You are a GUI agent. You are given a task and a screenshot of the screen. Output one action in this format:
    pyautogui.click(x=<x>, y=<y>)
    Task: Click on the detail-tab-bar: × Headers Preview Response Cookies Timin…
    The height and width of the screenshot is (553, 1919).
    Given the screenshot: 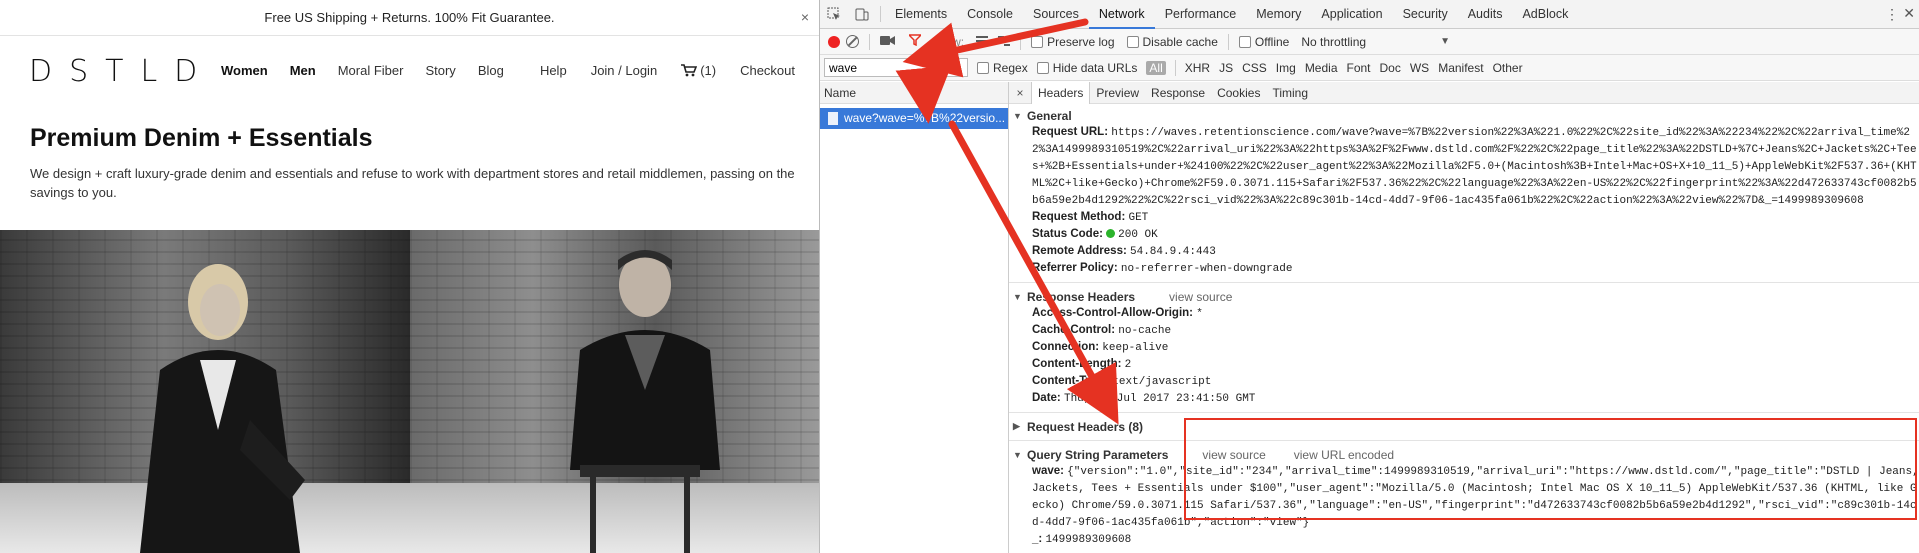 What is the action you would take?
    pyautogui.click(x=1464, y=93)
    